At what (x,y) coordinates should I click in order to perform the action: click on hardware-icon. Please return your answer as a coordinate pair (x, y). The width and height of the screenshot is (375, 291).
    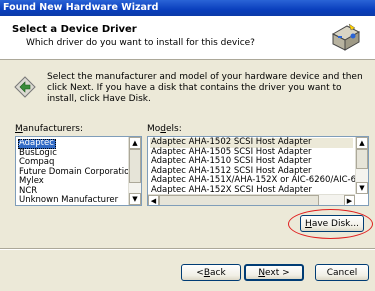
    Looking at the image, I should click on (346, 37).